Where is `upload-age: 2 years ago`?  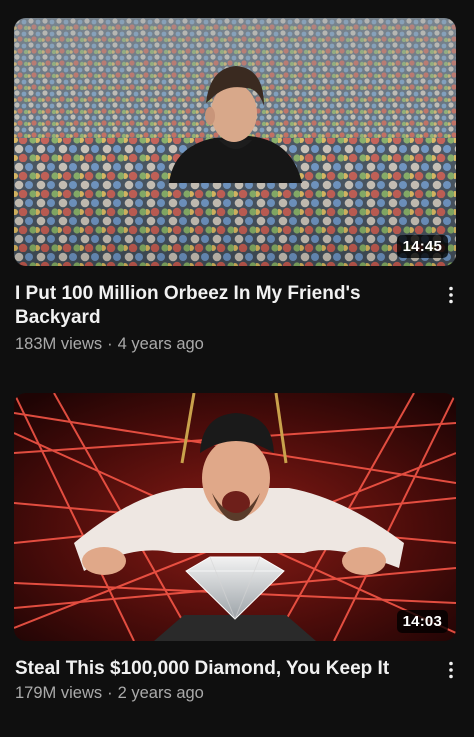 upload-age: 2 years ago is located at coordinates (160, 693).